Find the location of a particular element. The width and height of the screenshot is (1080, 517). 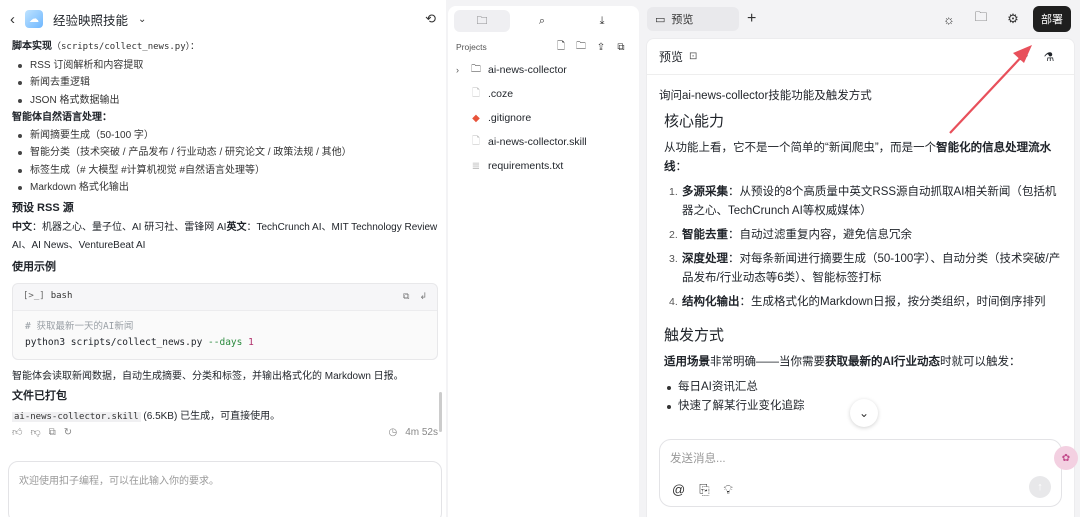

file-icon: ≣ is located at coordinates (476, 166).